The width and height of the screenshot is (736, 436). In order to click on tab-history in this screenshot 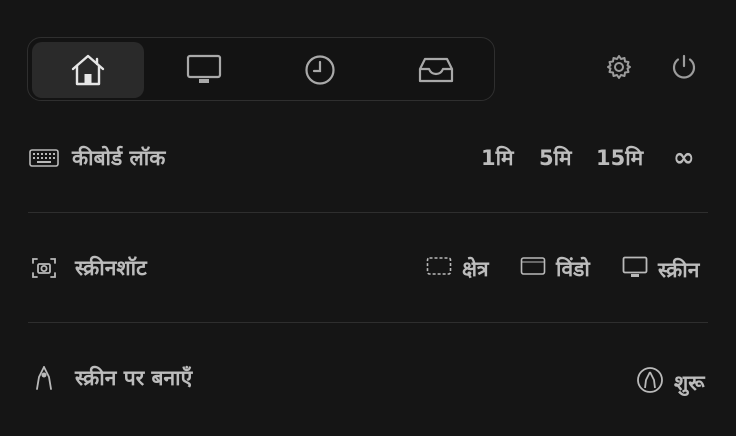, I will do `click(320, 70)`.